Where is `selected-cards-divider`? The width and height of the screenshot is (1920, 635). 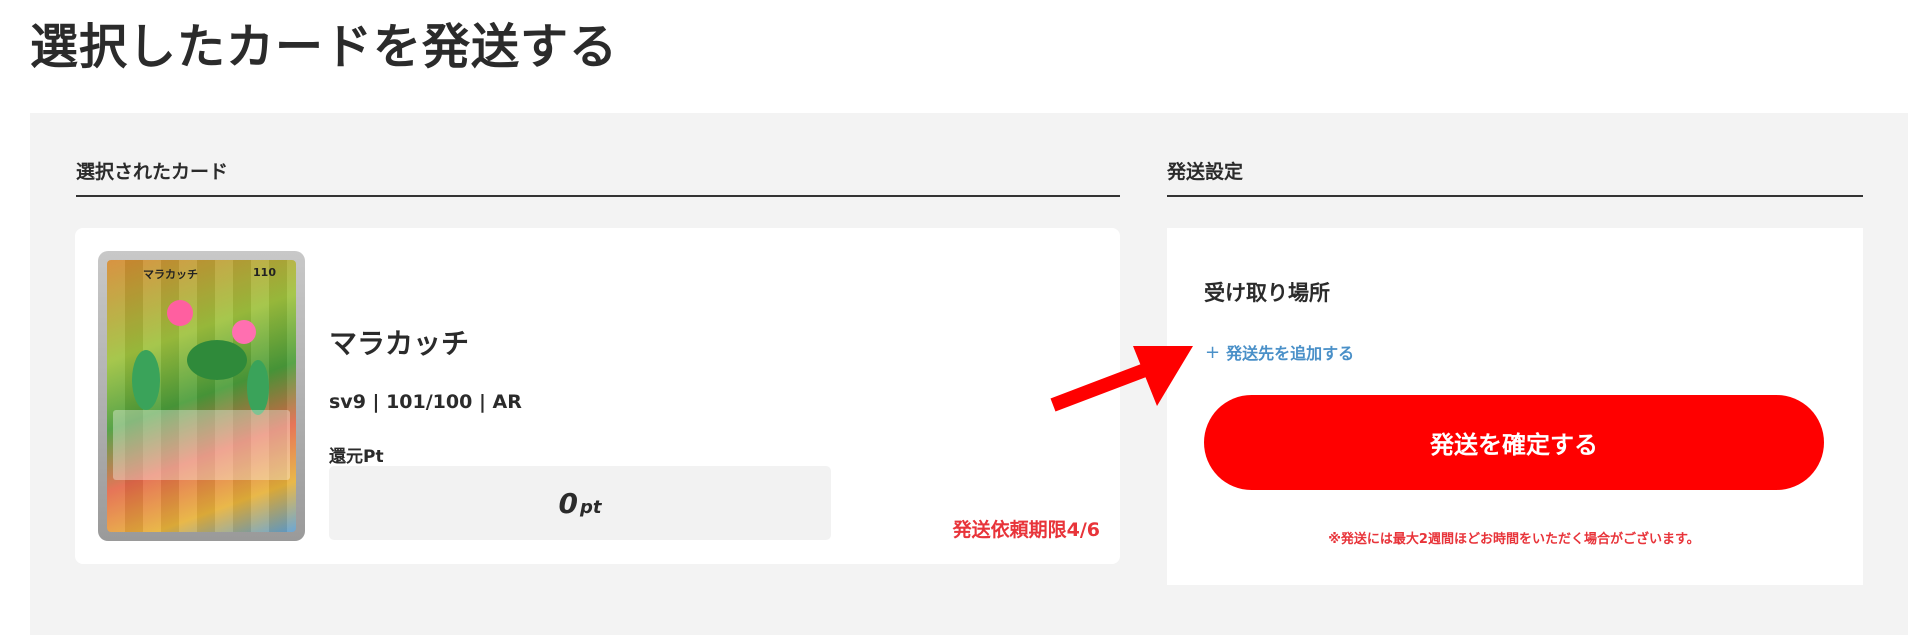
selected-cards-divider is located at coordinates (598, 196).